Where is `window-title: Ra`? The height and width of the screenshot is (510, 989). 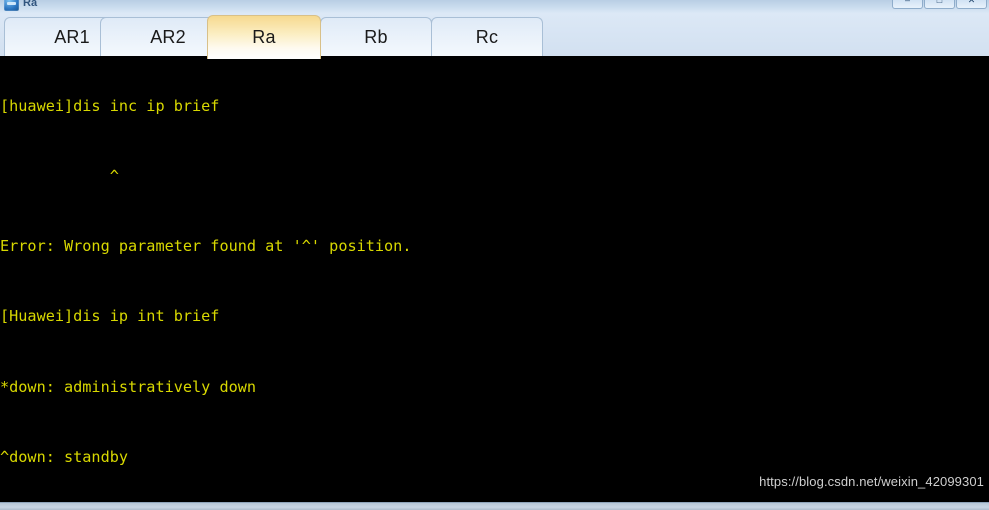
window-title: Ra is located at coordinates (30, 4).